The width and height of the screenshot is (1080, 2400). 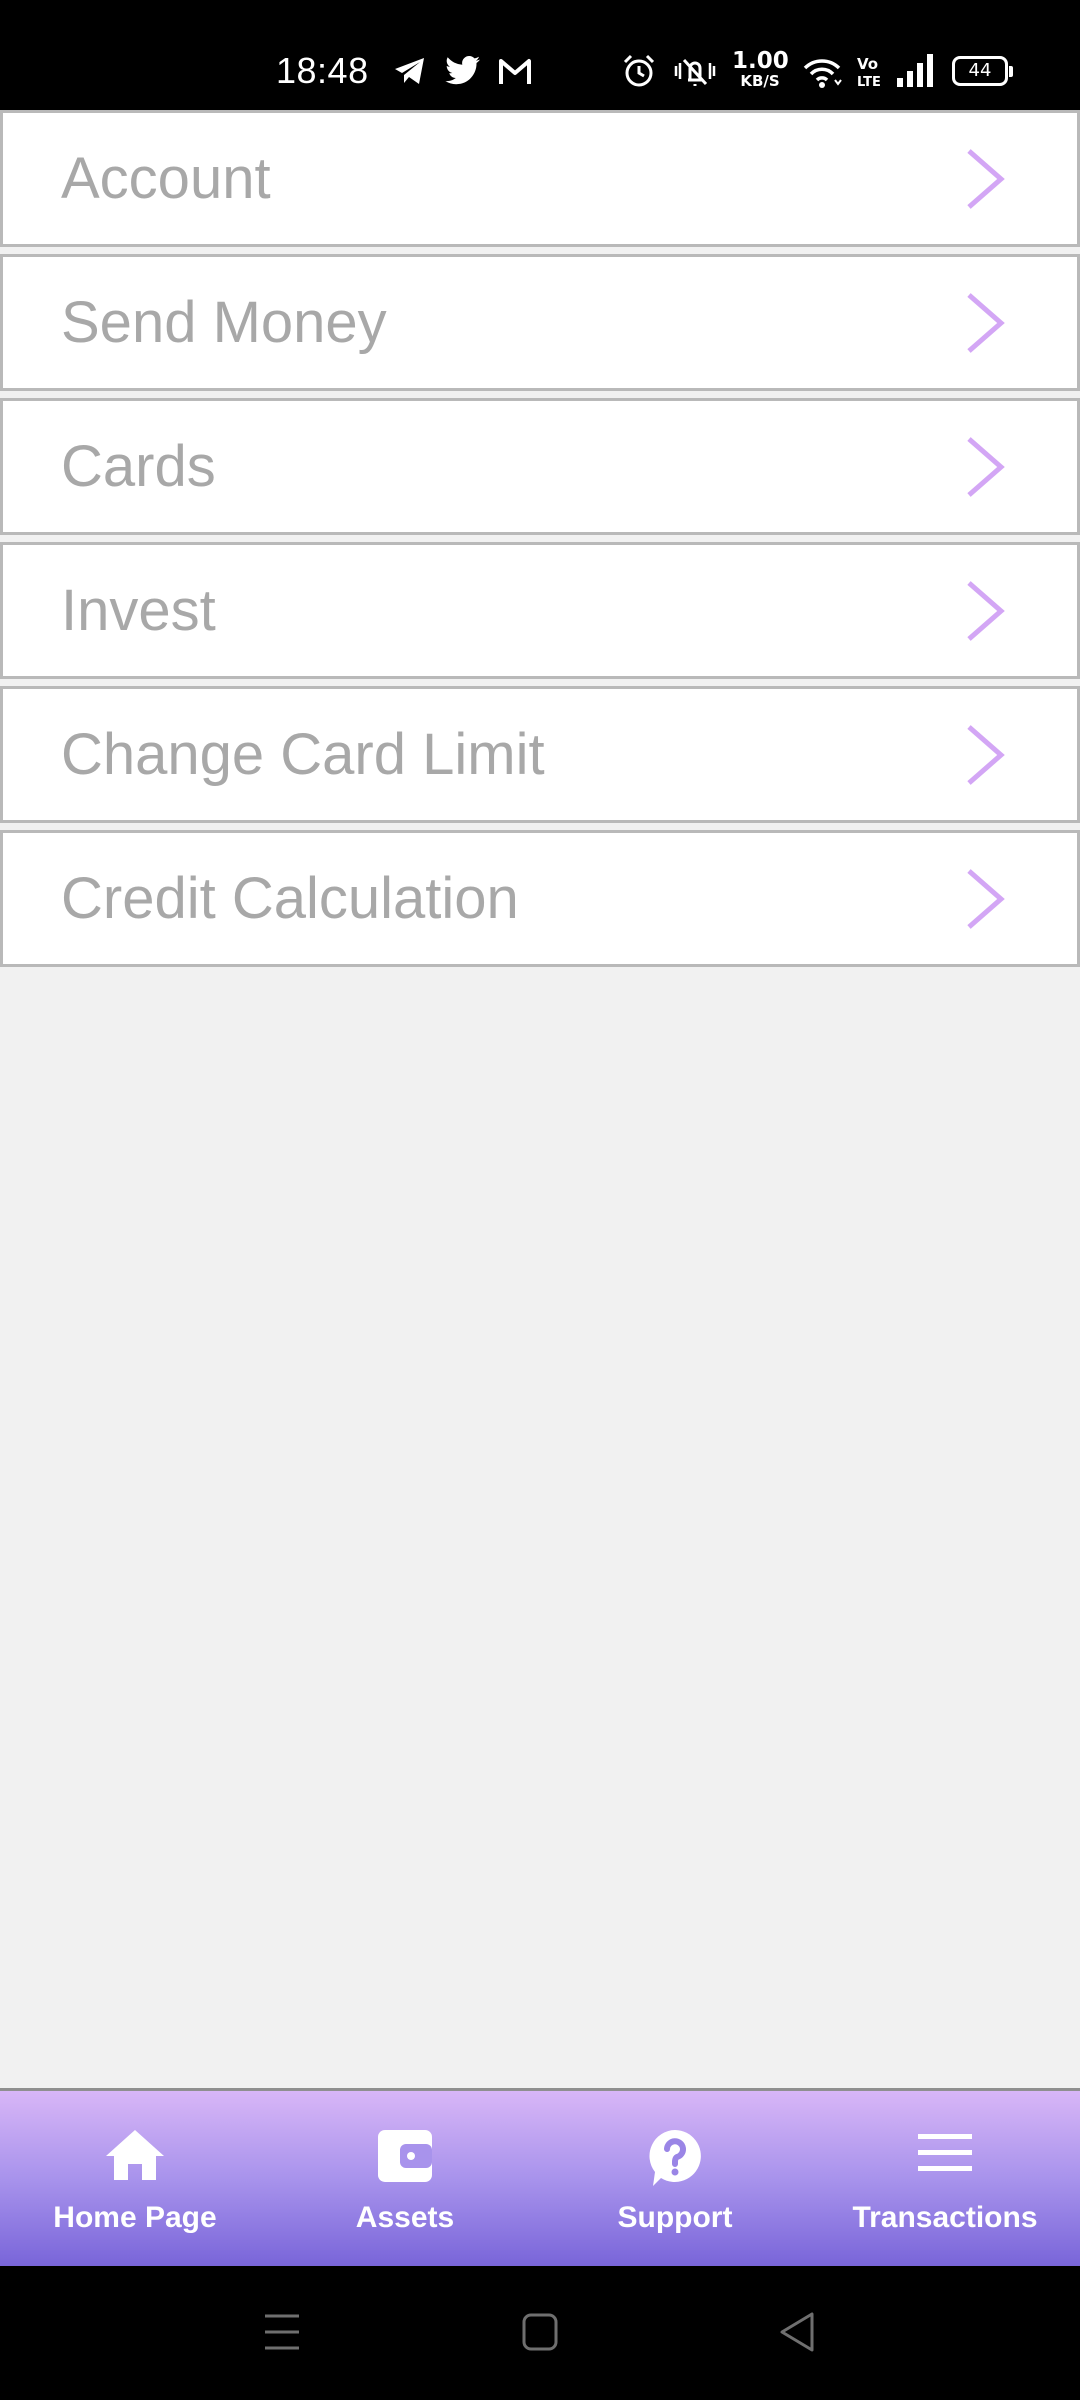 I want to click on alarm-icon, so click(x=639, y=70).